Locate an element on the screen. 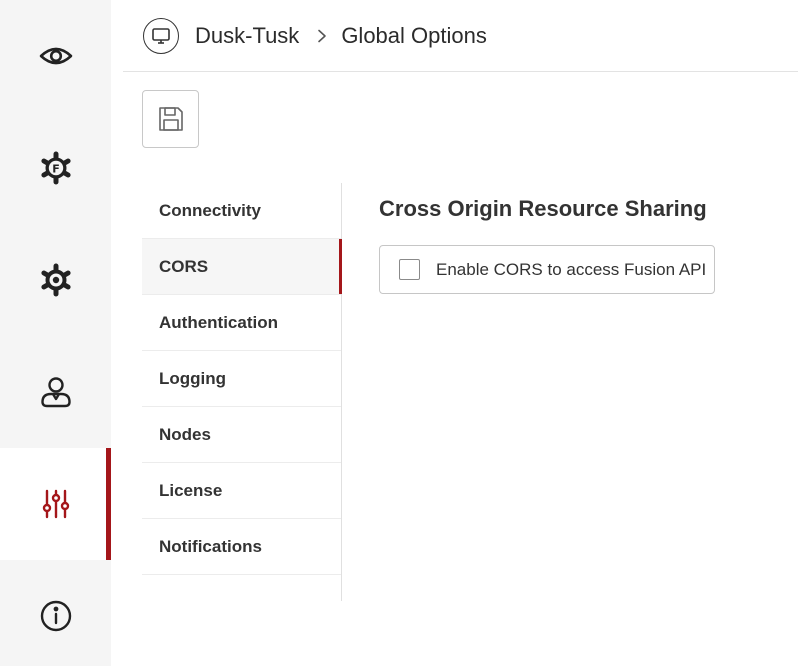 The width and height of the screenshot is (798, 666). rail-item-fusion: F is located at coordinates (55, 168).